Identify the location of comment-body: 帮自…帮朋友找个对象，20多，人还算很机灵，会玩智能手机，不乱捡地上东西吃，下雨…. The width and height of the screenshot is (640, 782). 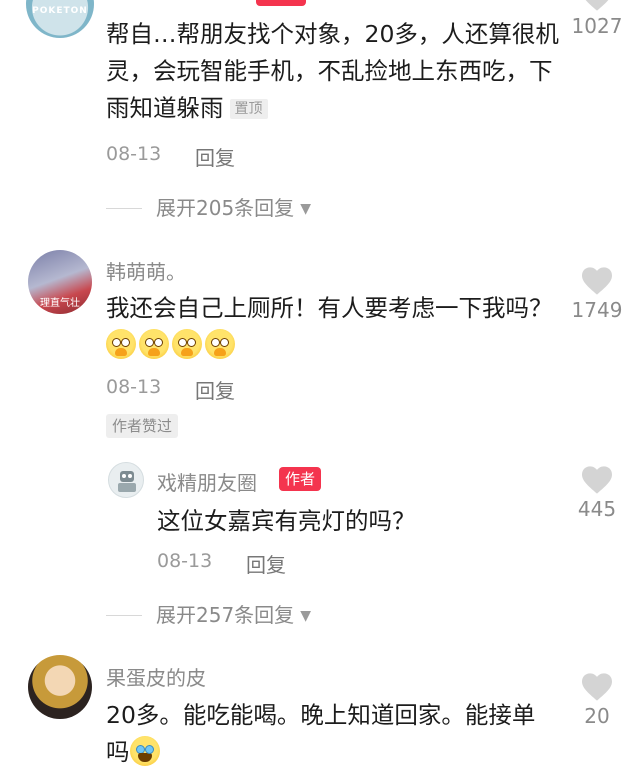
(332, 71).